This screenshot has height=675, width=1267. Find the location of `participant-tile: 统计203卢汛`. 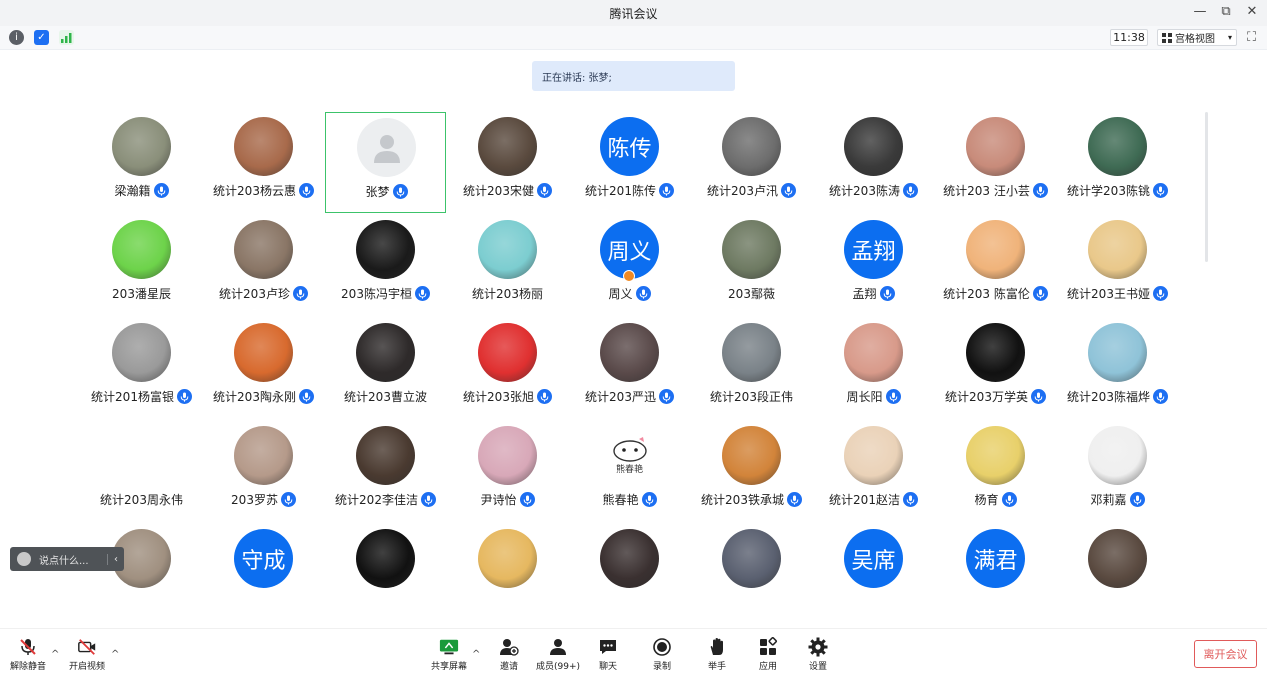

participant-tile: 统计203卢汛 is located at coordinates (751, 162).